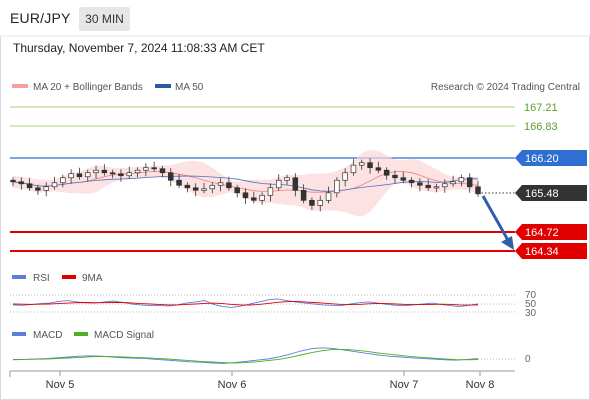 The height and width of the screenshot is (400, 590). Describe the element at coordinates (92, 278) in the screenshot. I see `rsi-ma-legend-label: 9MA` at that location.